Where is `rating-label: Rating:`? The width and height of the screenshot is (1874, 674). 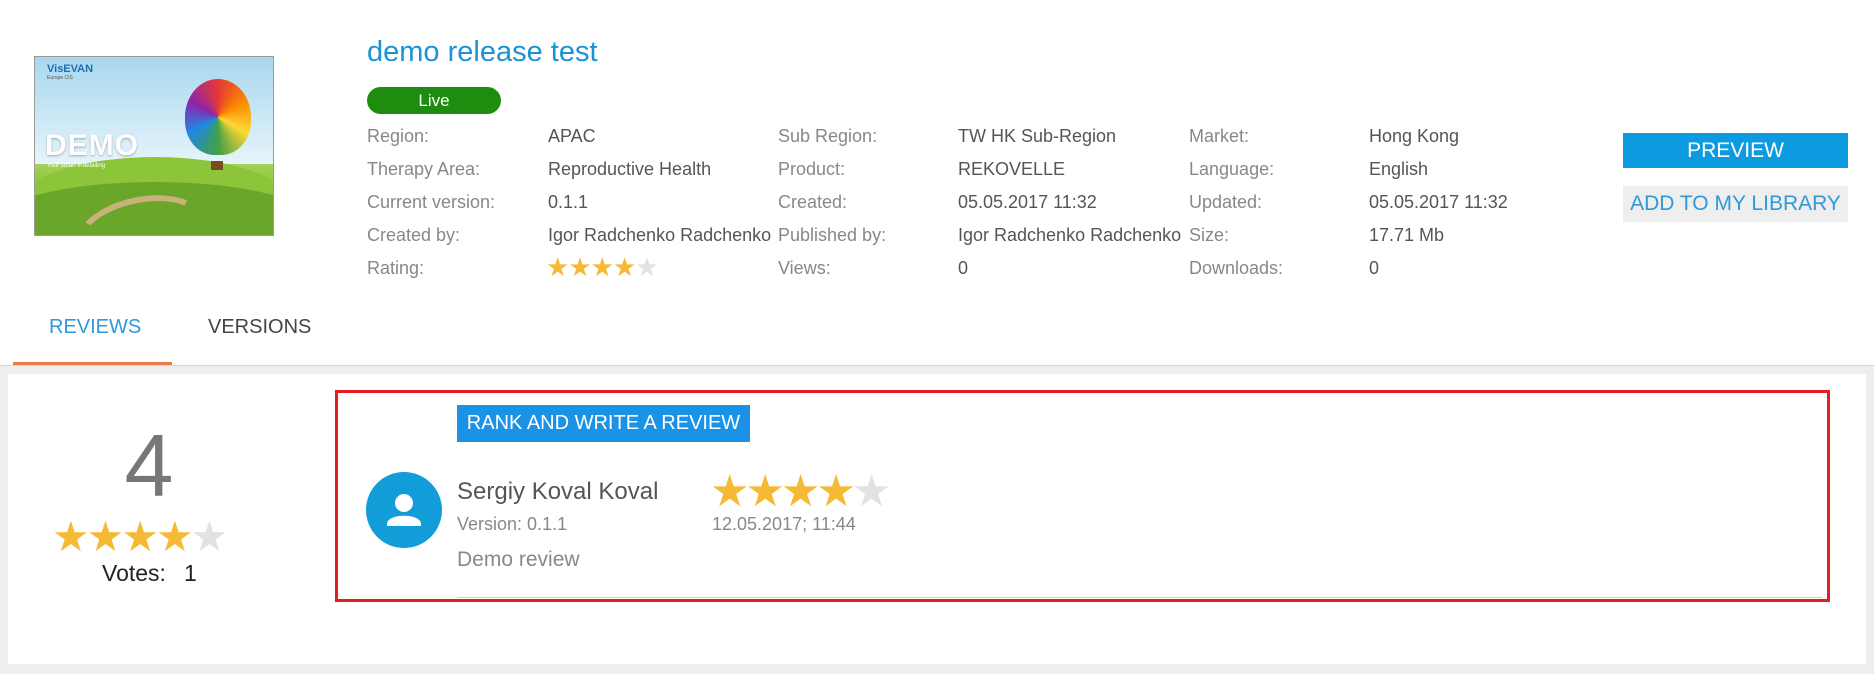 rating-label: Rating: is located at coordinates (396, 268).